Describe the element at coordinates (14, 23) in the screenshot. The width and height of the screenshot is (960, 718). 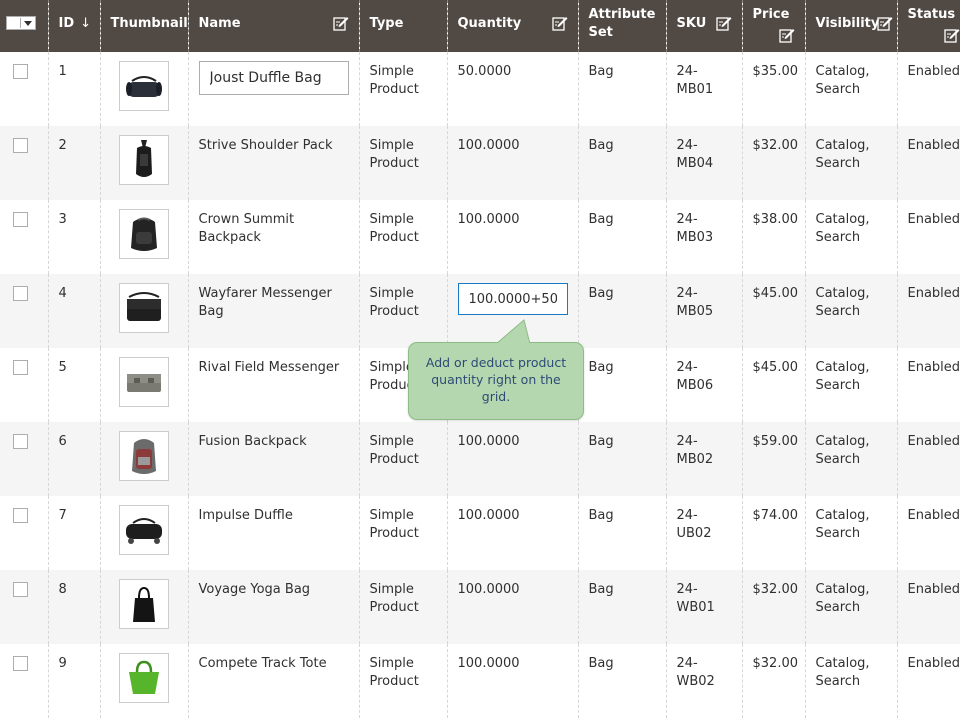
I see `select-all-checkbox` at that location.